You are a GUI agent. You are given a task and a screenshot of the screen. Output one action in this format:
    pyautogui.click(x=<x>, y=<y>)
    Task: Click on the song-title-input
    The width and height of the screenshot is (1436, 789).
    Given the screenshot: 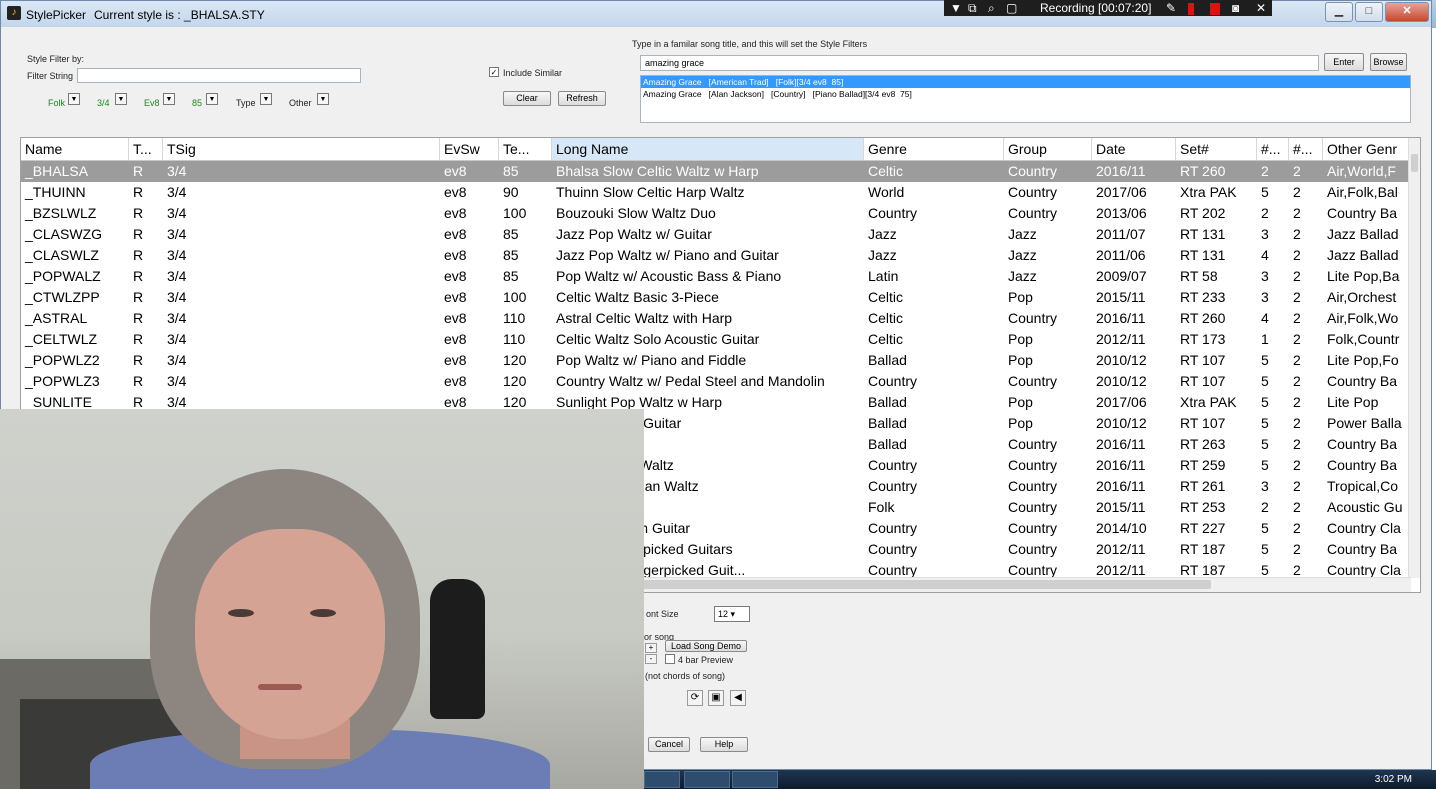 What is the action you would take?
    pyautogui.click(x=979, y=63)
    